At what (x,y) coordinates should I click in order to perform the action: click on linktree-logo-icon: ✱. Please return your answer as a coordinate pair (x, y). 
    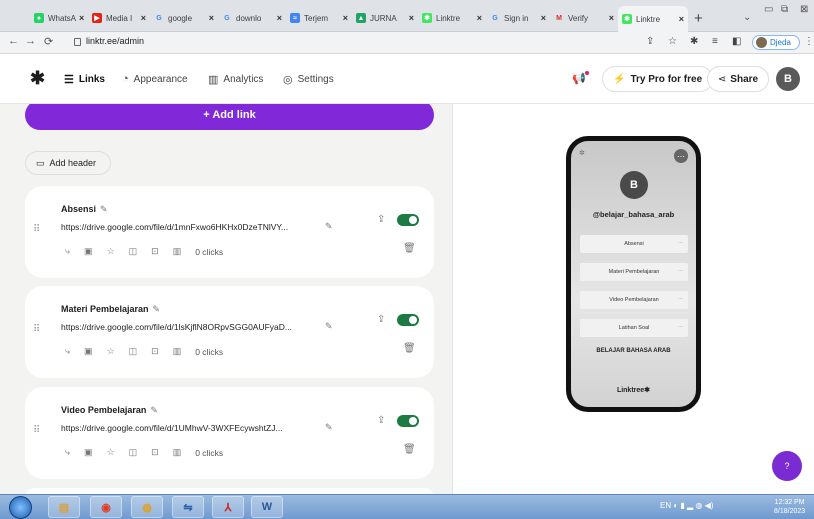
    Looking at the image, I should click on (37, 78).